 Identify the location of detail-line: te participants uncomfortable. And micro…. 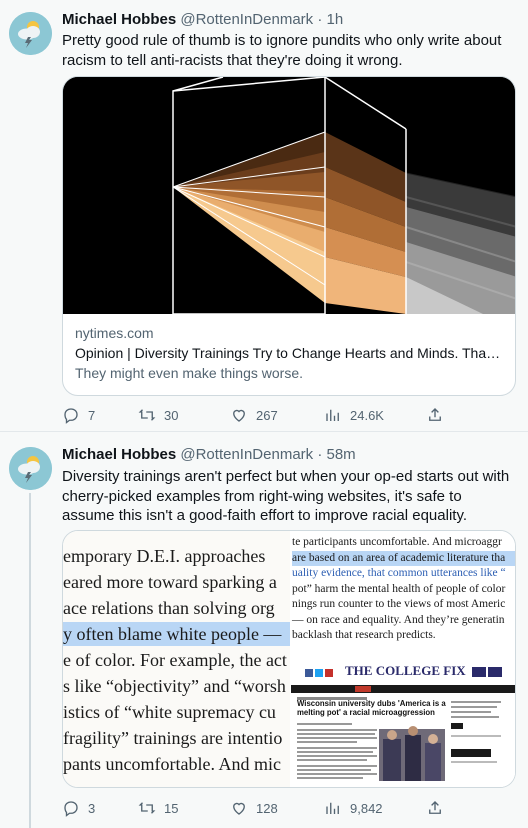
(397, 542).